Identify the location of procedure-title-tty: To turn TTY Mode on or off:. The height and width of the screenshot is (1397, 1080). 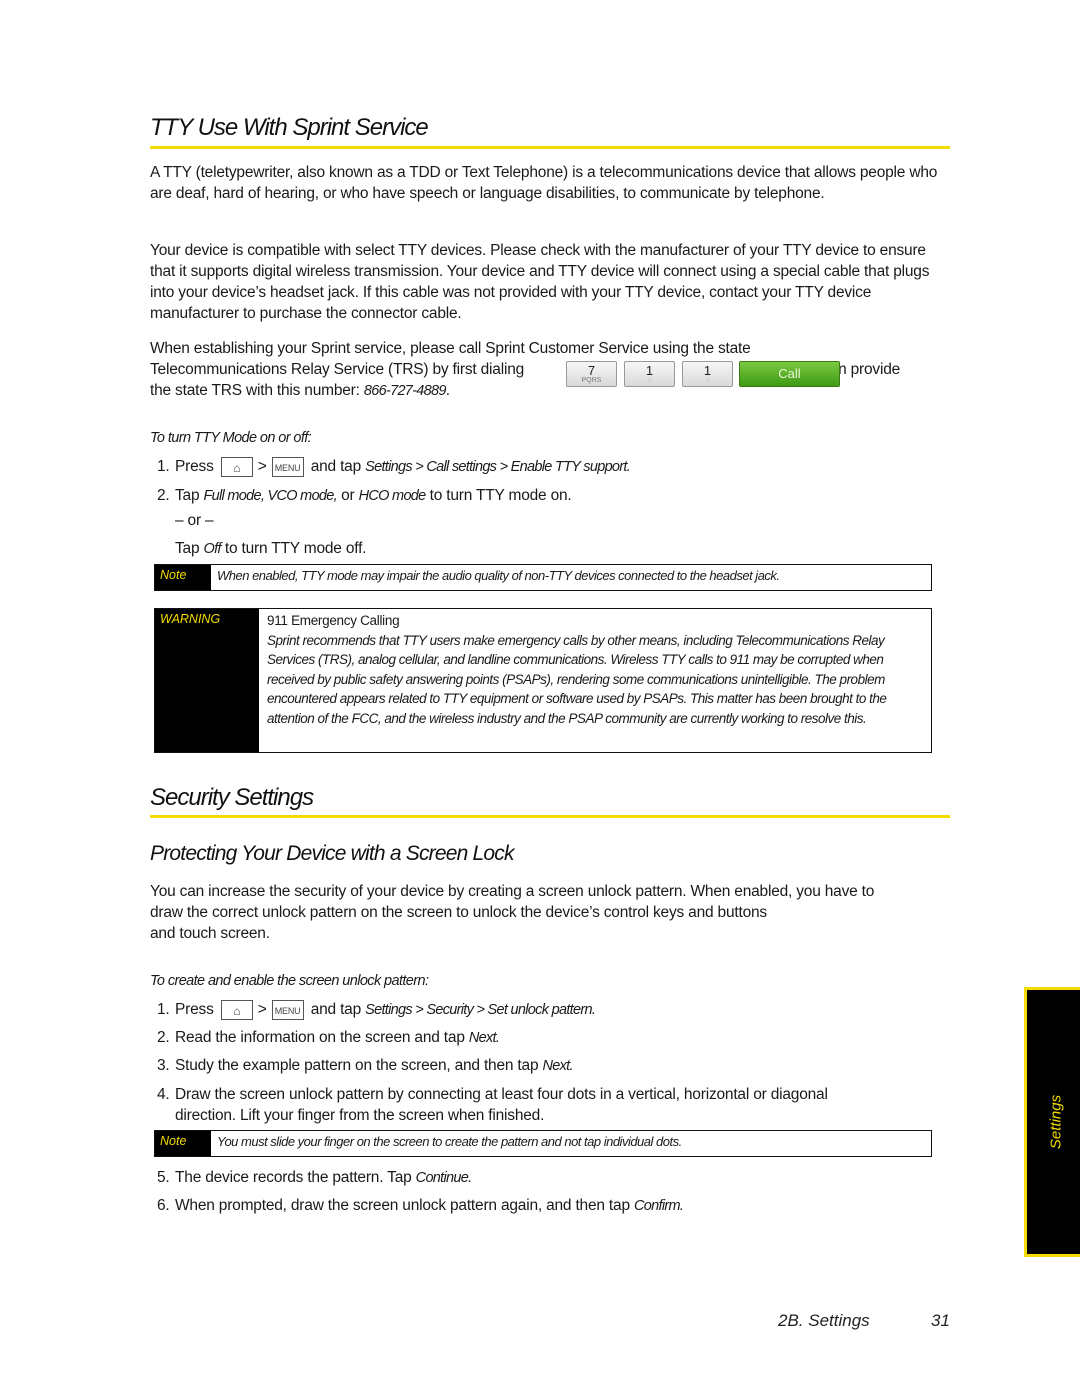
(231, 438).